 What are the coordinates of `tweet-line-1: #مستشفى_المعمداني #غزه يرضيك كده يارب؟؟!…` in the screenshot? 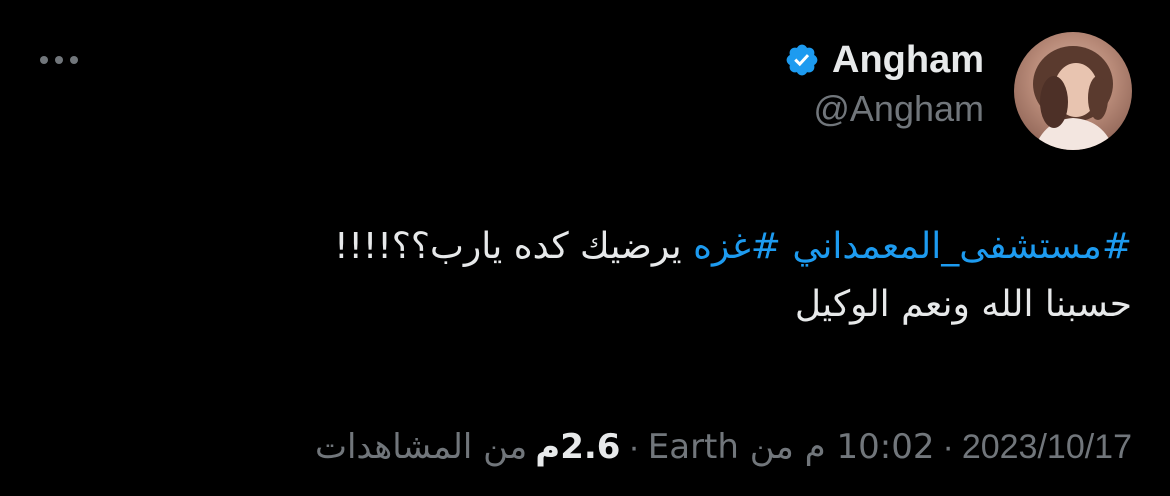 It's located at (632, 247).